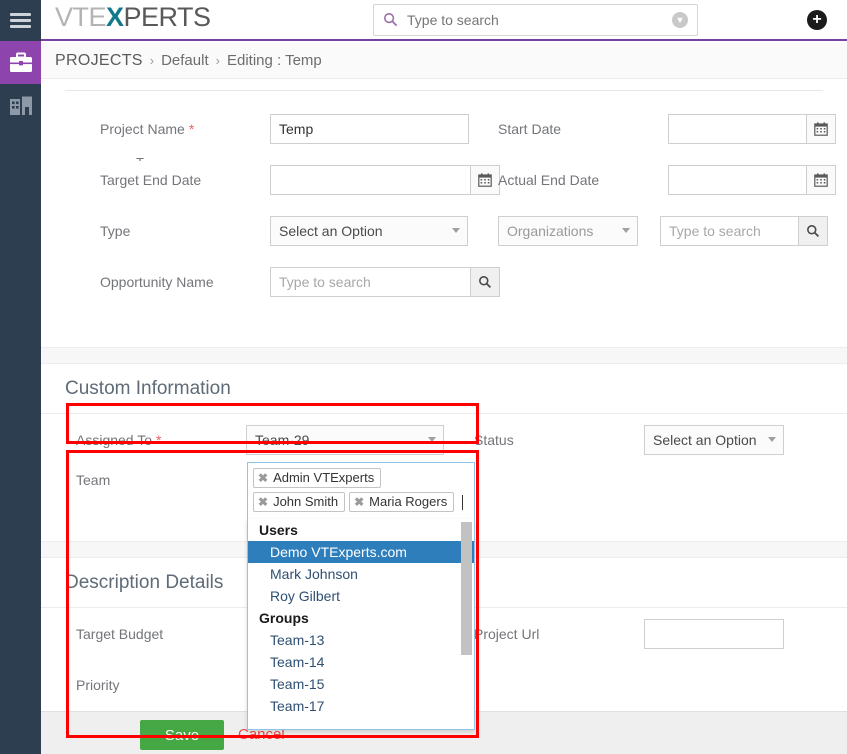 The width and height of the screenshot is (847, 754). I want to click on team-tag: ✖ John Smith, so click(299, 502).